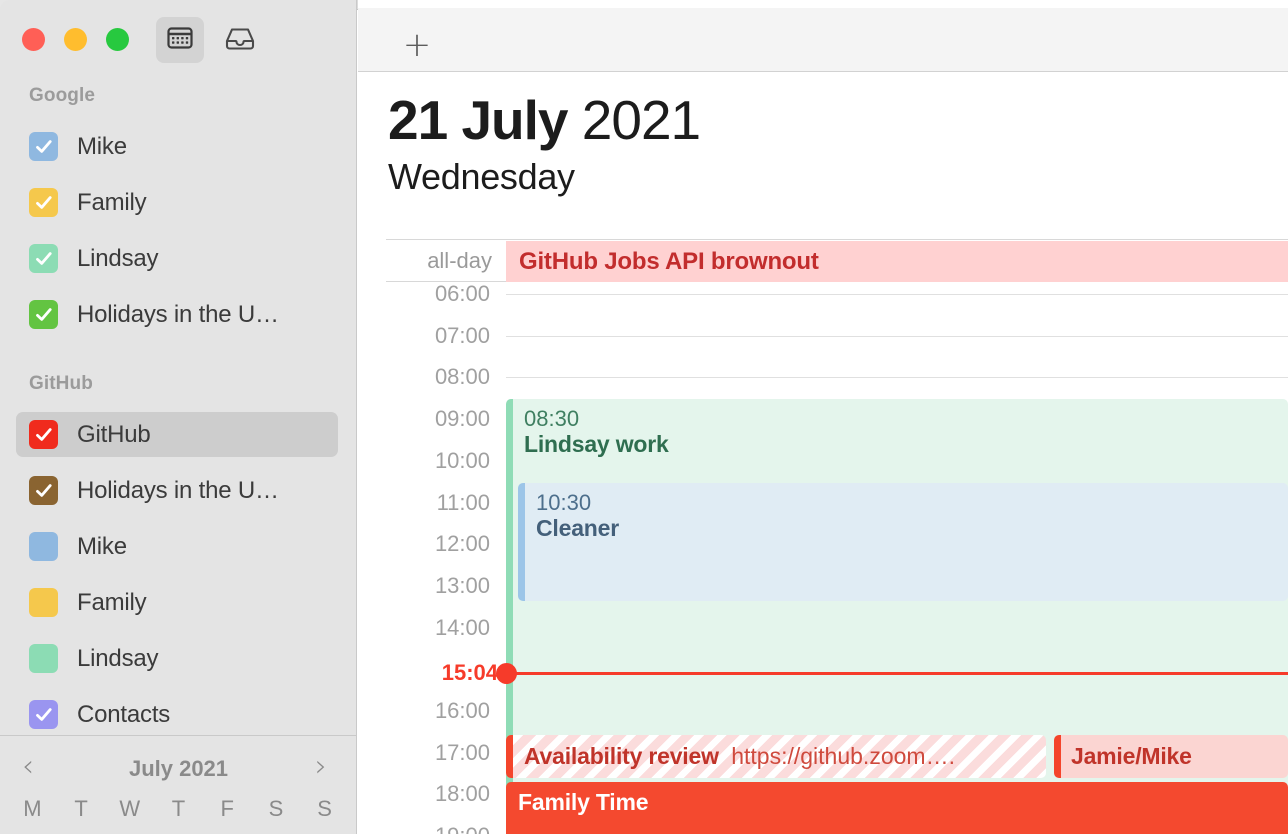 This screenshot has height=834, width=1288. I want to click on inbox-button, so click(240, 40).